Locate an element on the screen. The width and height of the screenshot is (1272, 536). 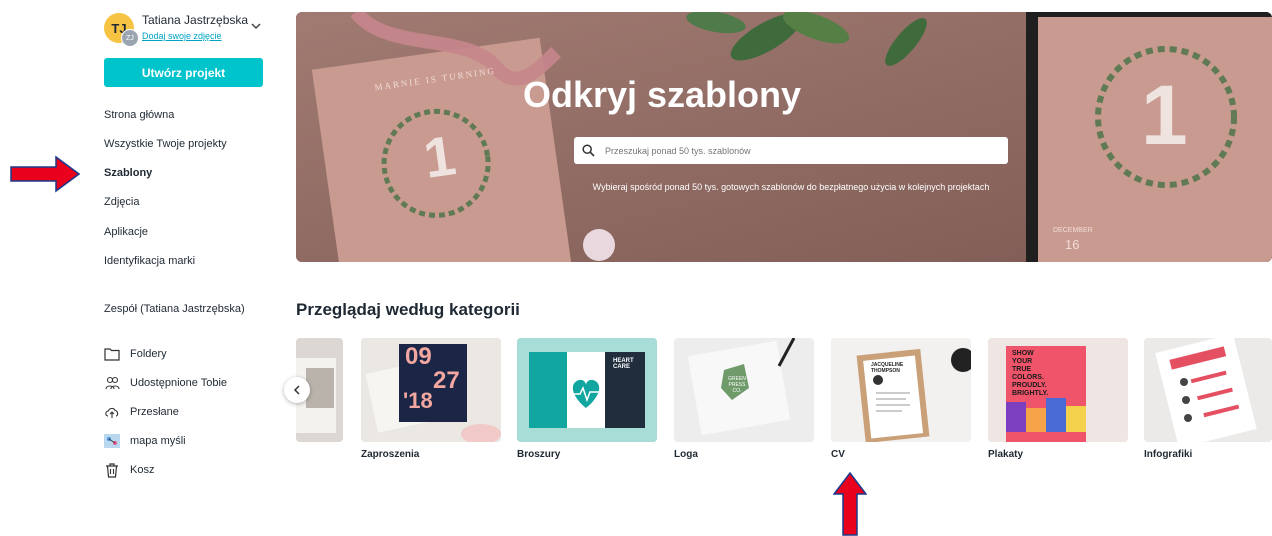
create-project-button: Utwórz projekt is located at coordinates (183, 72).